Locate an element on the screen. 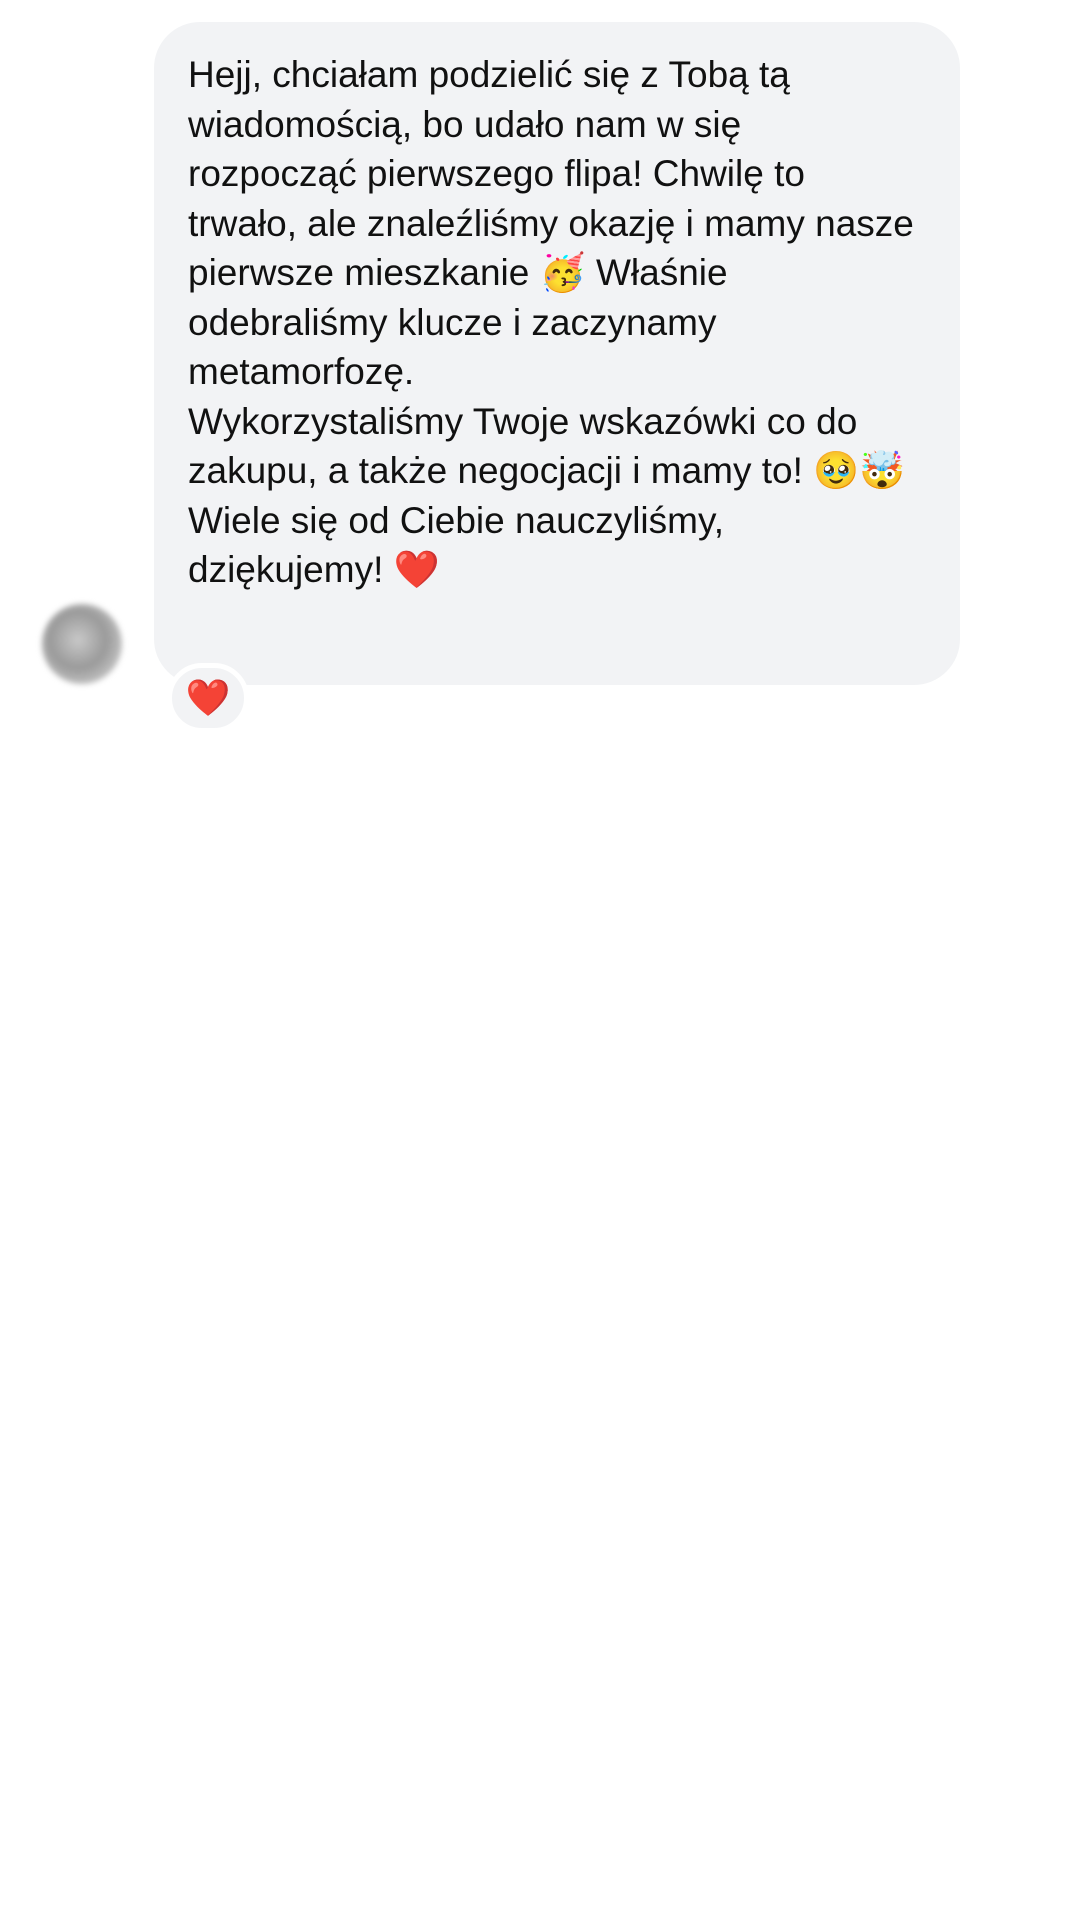  heart-icon: ❤️ is located at coordinates (208, 697).